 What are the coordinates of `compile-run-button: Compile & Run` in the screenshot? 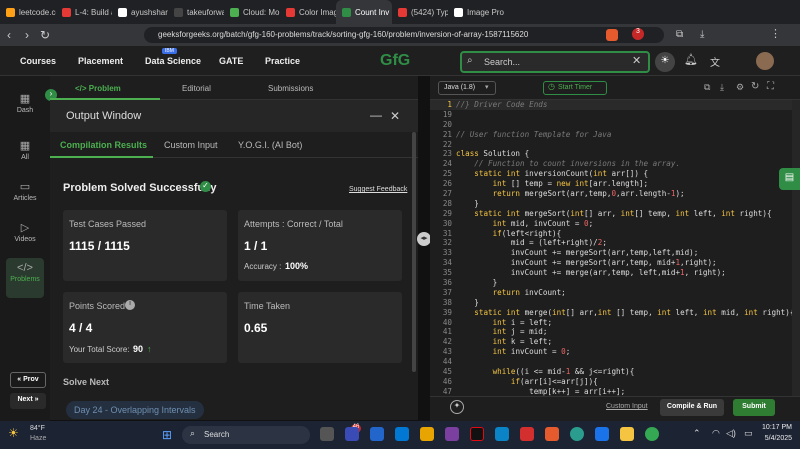 It's located at (692, 407).